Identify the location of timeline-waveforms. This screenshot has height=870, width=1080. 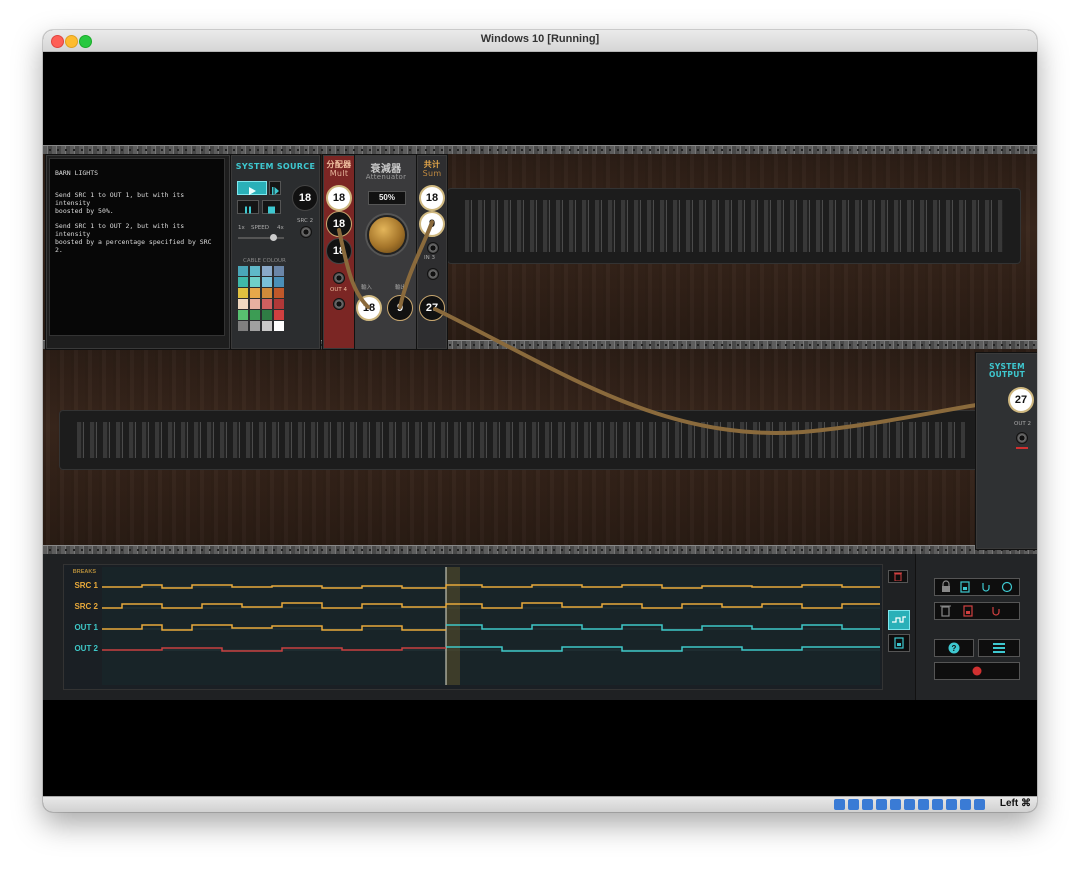
(491, 626).